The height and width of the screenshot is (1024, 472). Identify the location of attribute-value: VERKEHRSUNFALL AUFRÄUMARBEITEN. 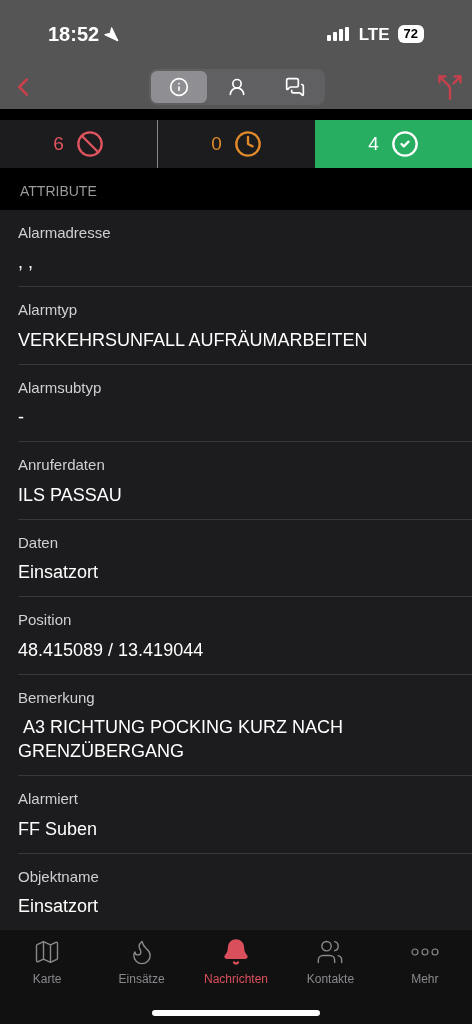
(193, 340).